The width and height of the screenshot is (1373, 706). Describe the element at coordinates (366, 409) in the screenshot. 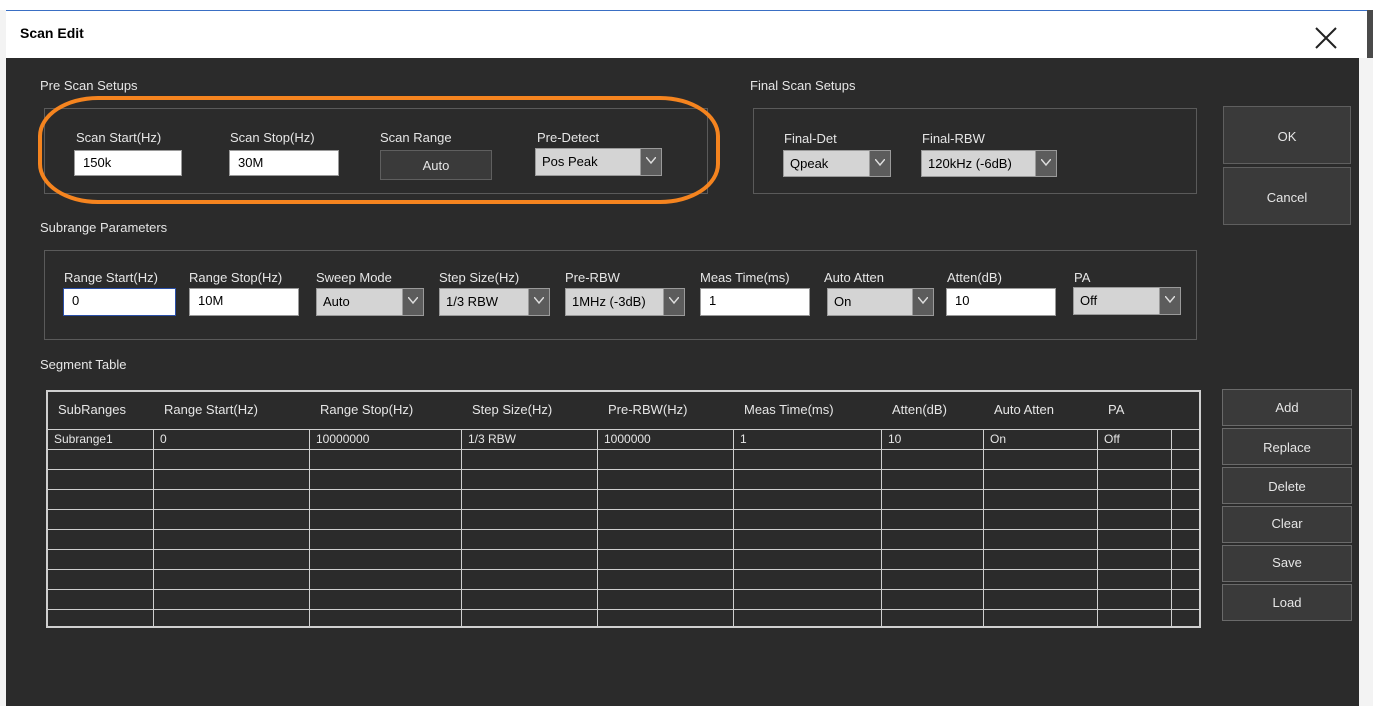

I see `column-header: Range Stop(Hz)` at that location.